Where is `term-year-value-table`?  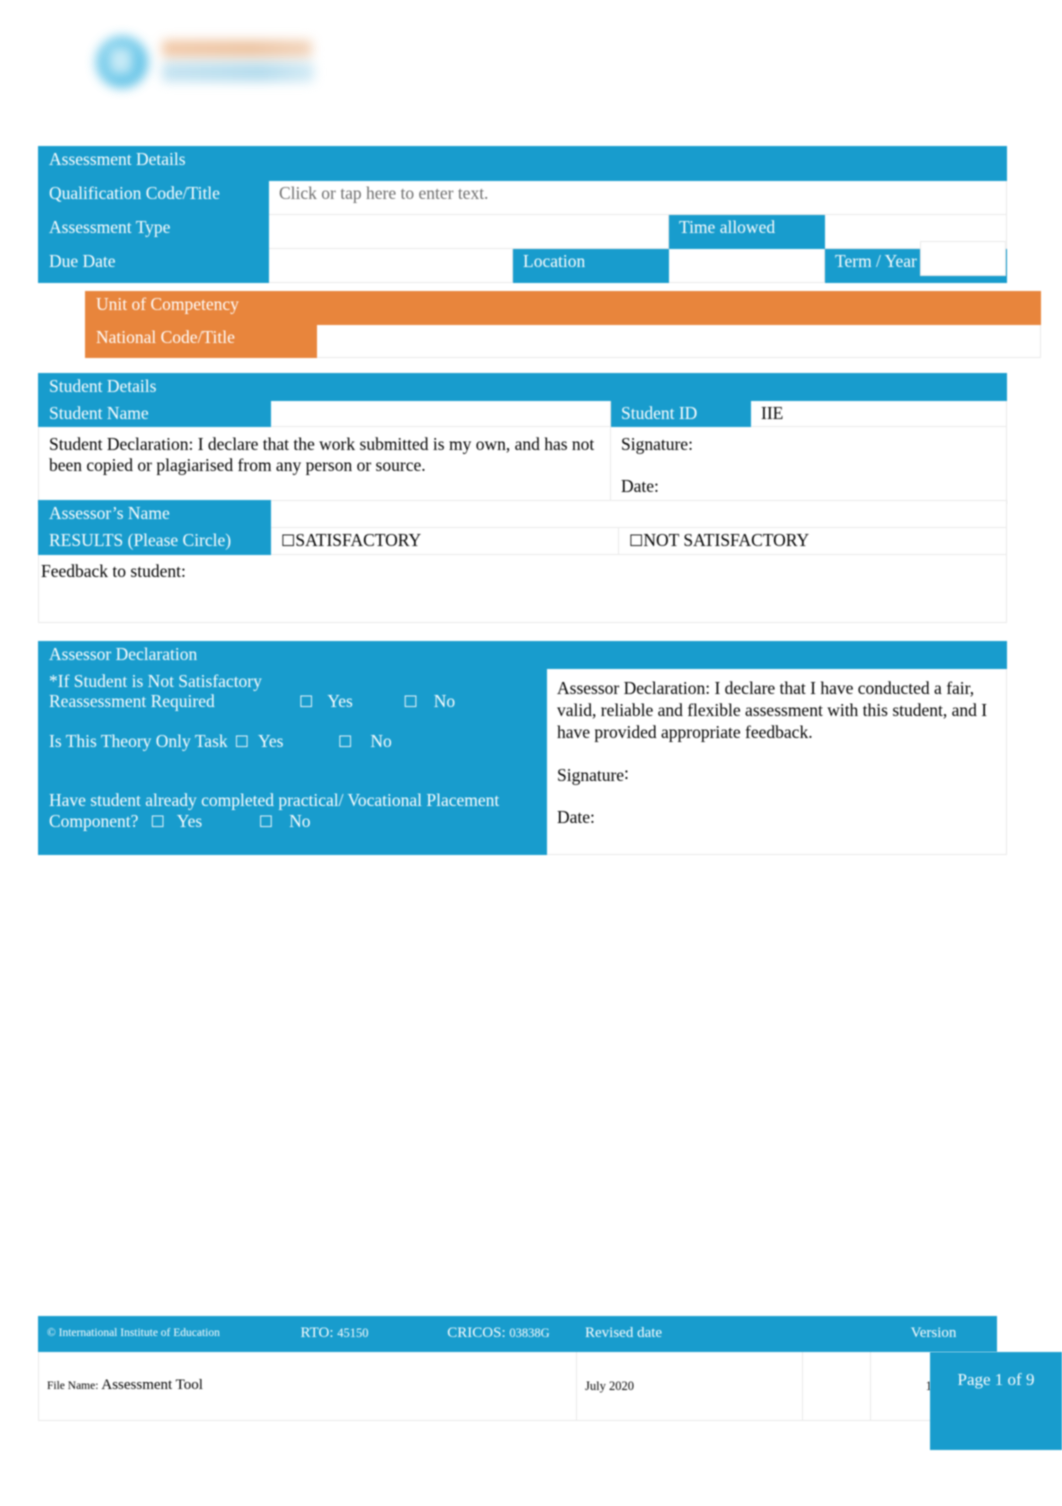 term-year-value-table is located at coordinates (963, 258).